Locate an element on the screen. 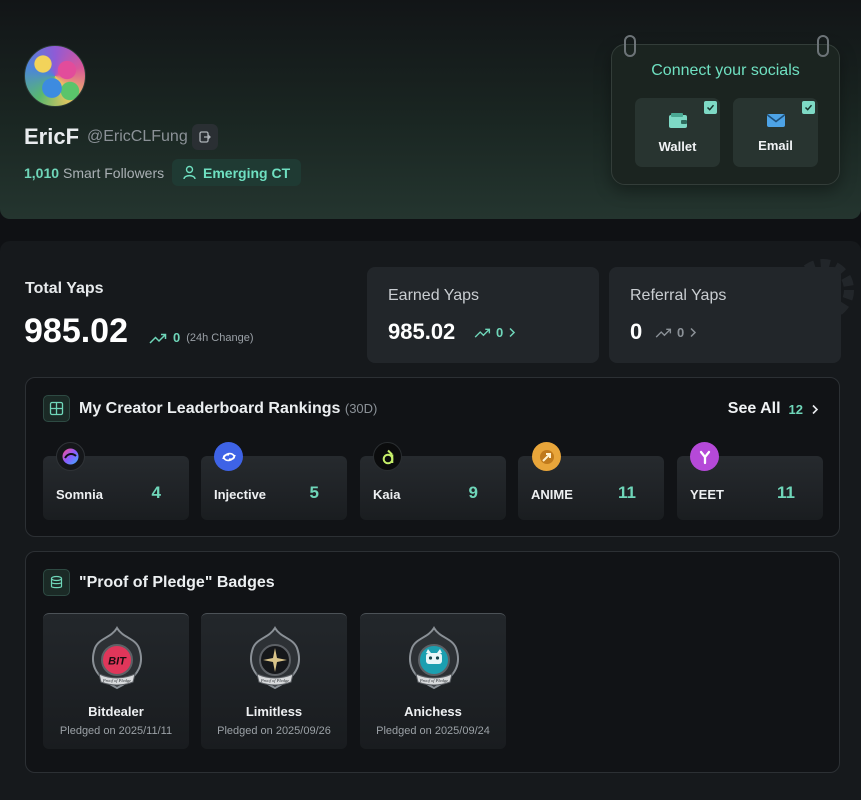  referral-yaps-change: 0 is located at coordinates (676, 332).